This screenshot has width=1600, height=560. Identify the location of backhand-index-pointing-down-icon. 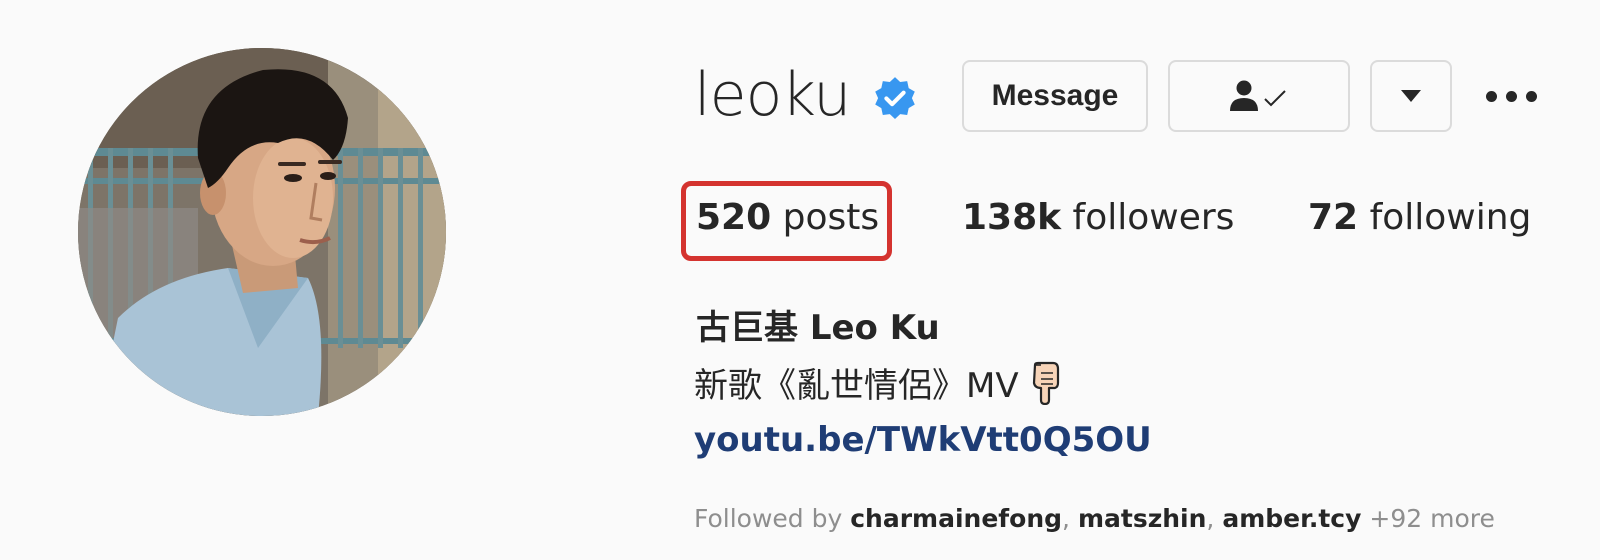
(1045, 383).